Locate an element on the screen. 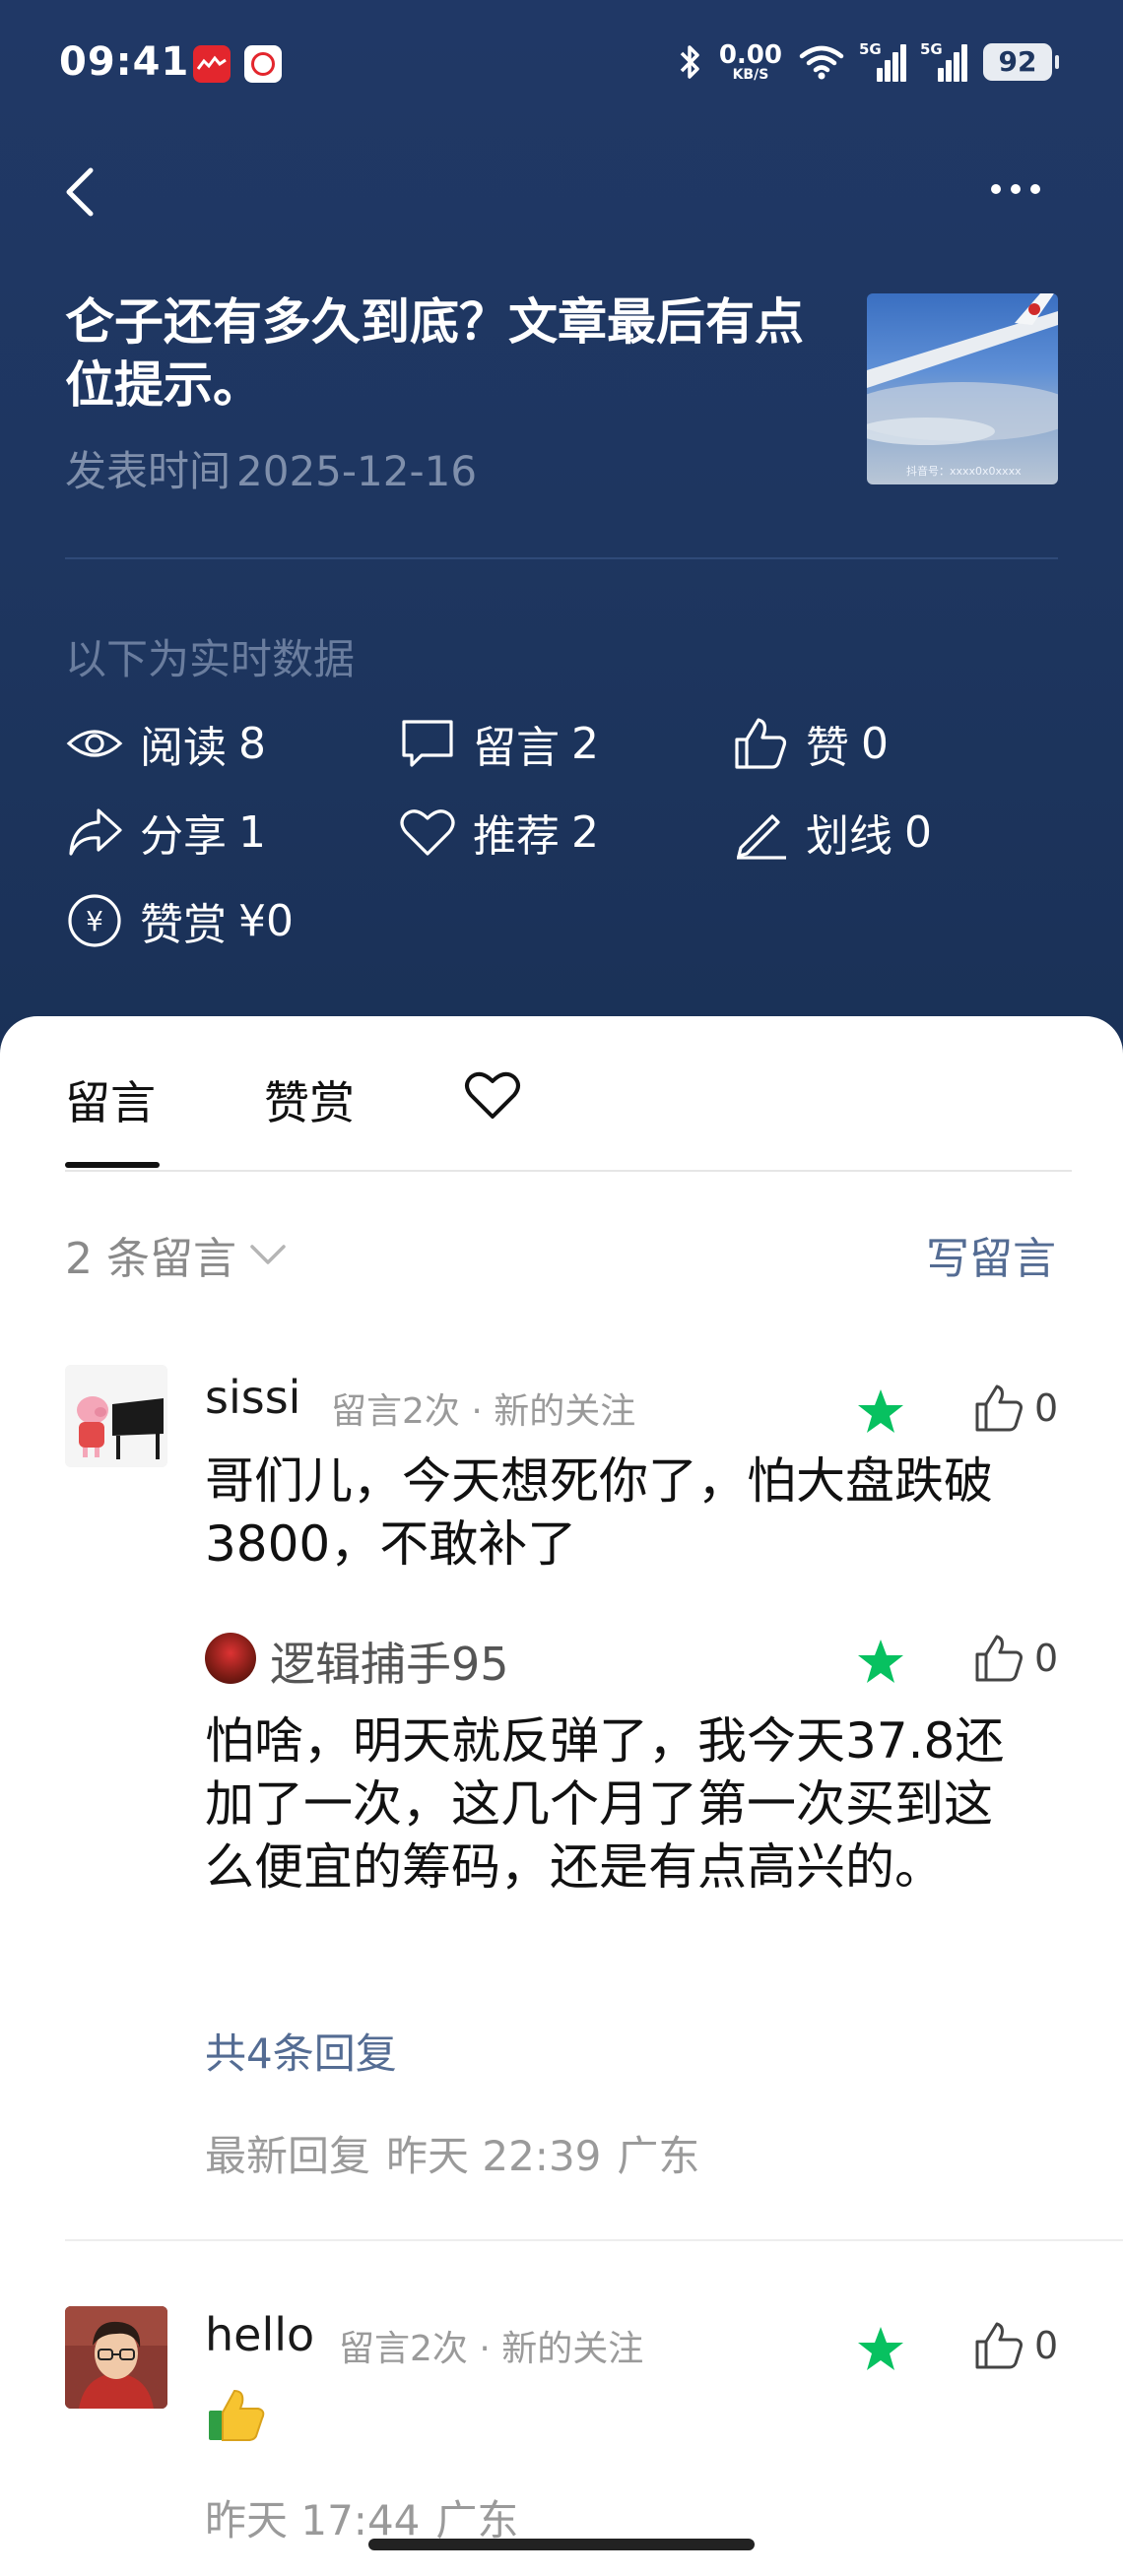  latest-reply-info: 最新回复 昨天 22:39 广东 is located at coordinates (452, 2156).